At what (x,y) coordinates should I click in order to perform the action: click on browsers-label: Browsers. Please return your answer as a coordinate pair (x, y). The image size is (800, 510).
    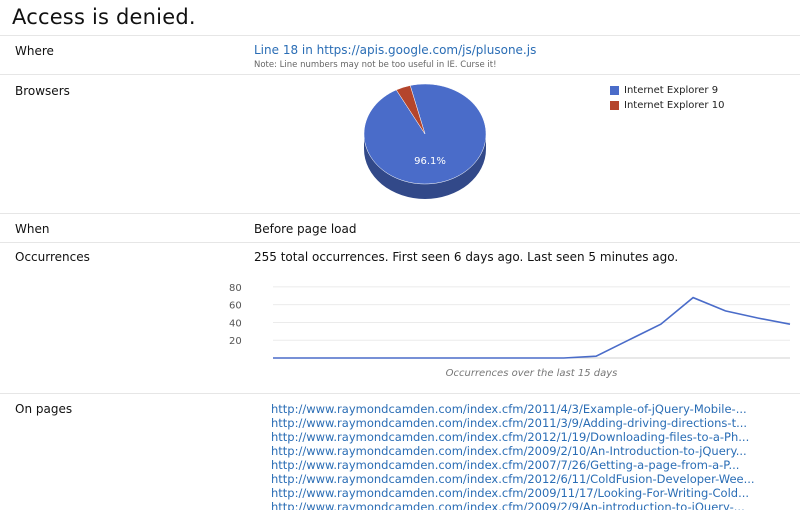
    Looking at the image, I should click on (42, 91).